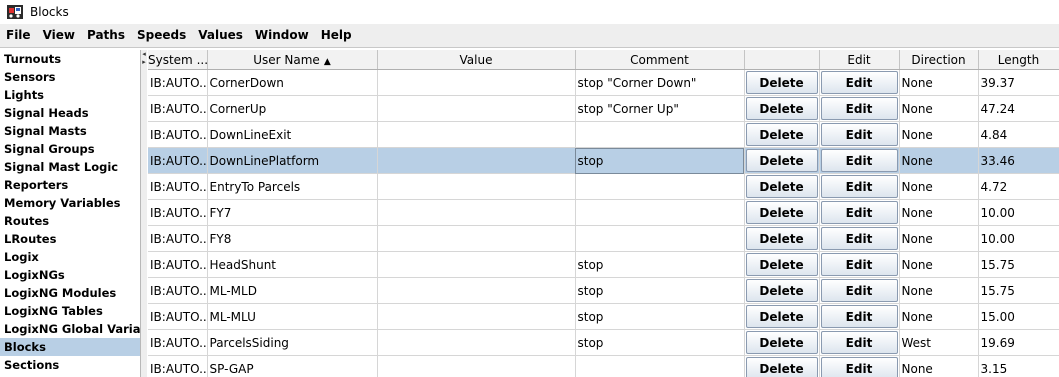  Describe the element at coordinates (292, 82) in the screenshot. I see `cell-user-name: CornerDown` at that location.